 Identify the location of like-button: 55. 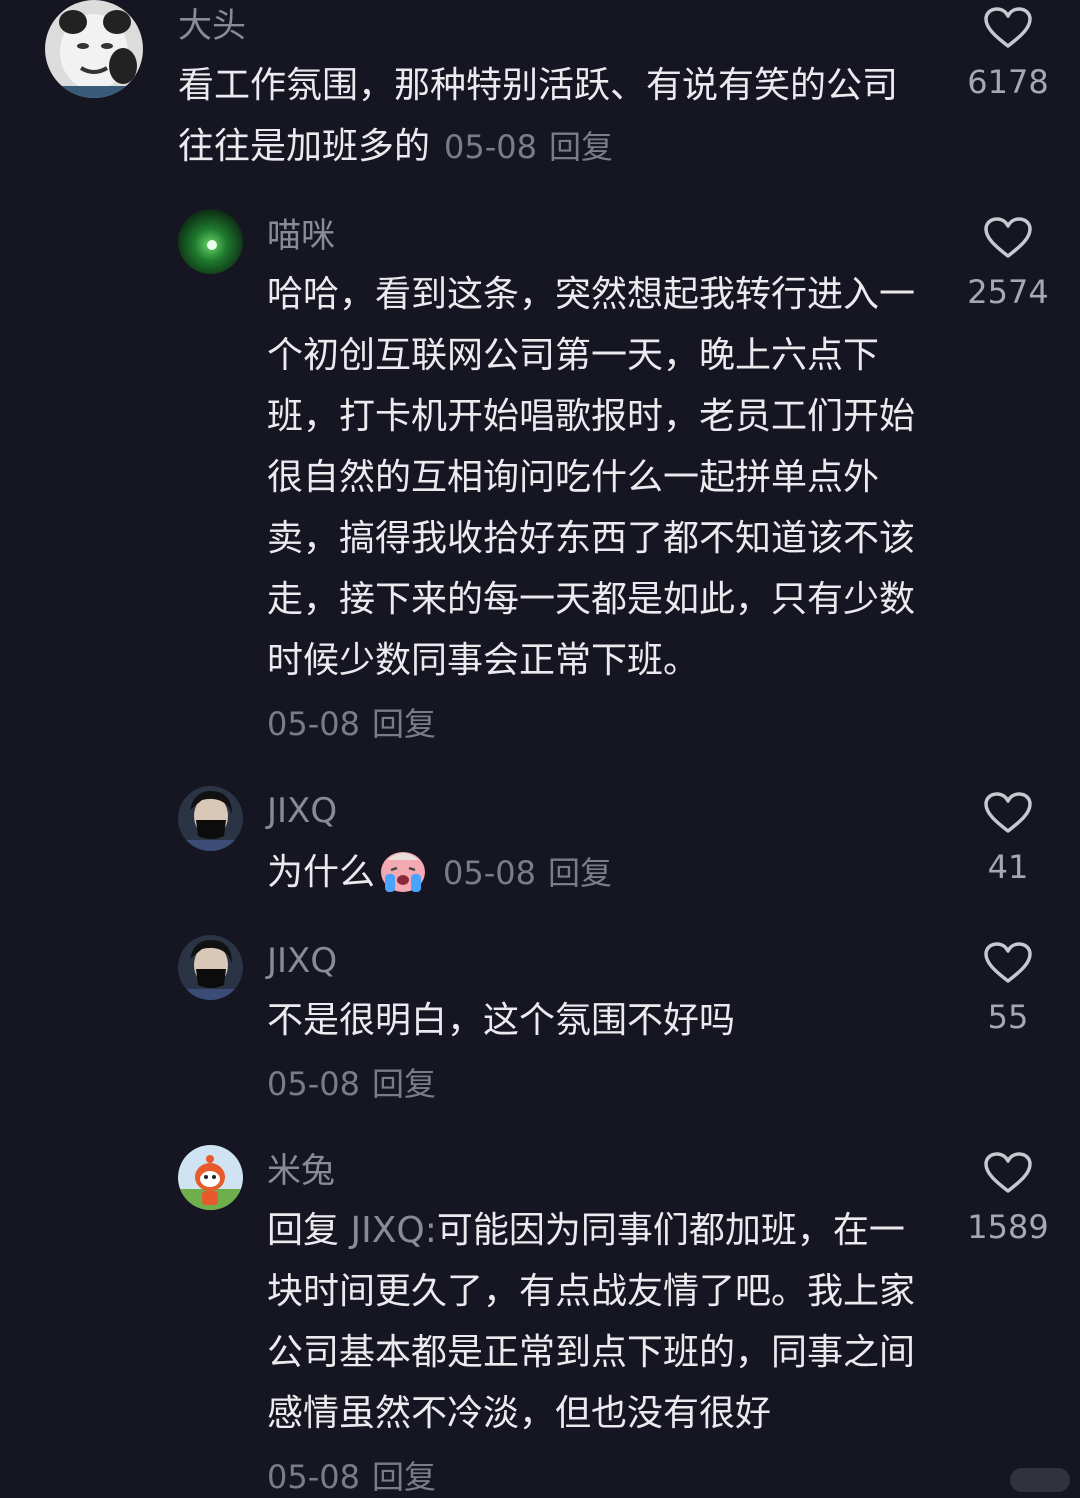
(1008, 989).